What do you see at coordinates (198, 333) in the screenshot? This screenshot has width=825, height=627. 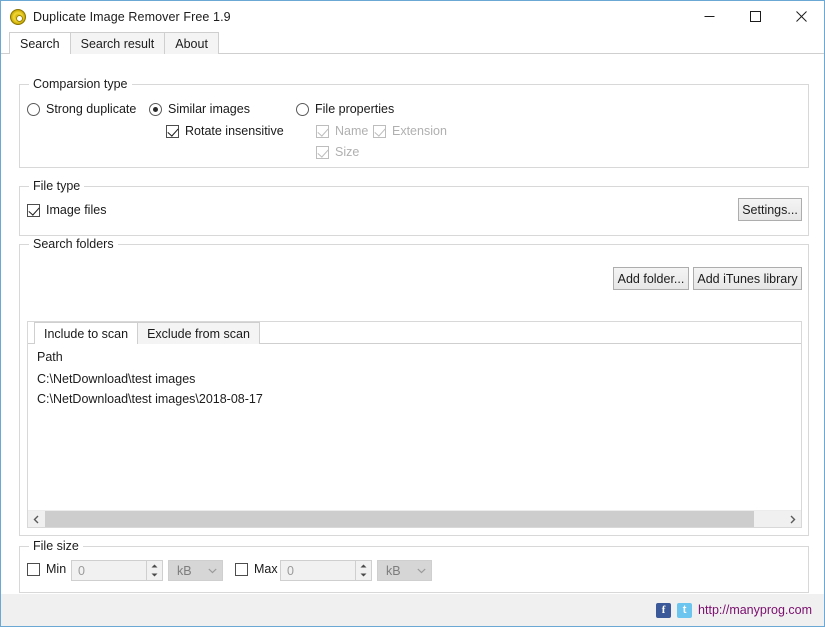 I see `tab-exclude-from-scan: Exclude from scan` at bounding box center [198, 333].